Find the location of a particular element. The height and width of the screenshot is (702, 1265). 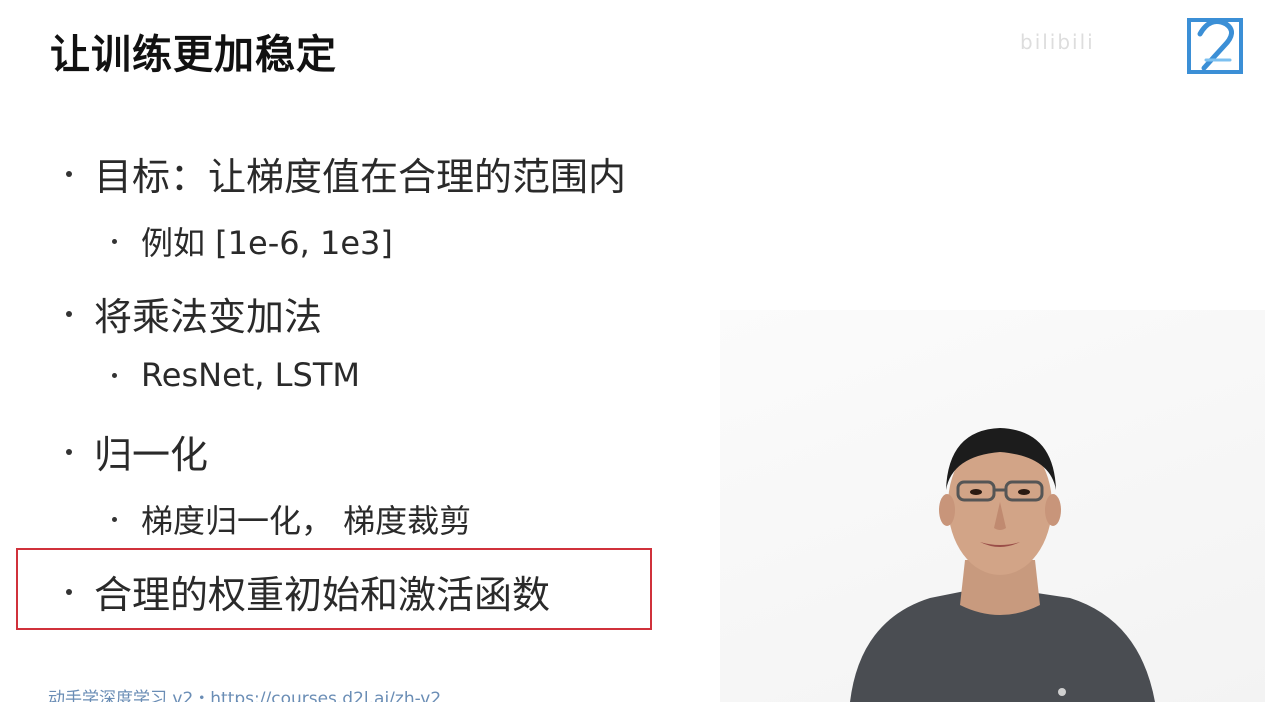

highlight-box is located at coordinates (334, 589).